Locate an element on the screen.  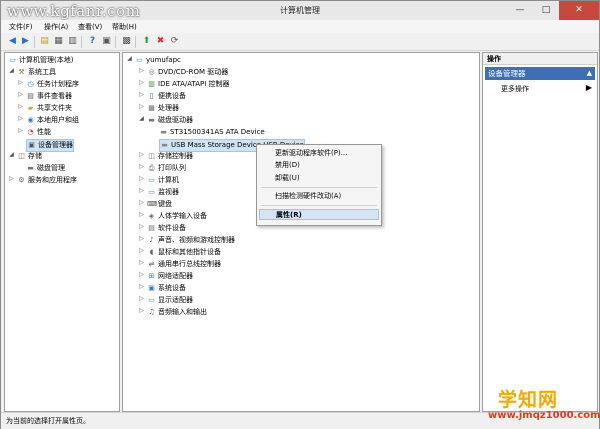
device-tree-label: 系统设备 is located at coordinates (172, 288).